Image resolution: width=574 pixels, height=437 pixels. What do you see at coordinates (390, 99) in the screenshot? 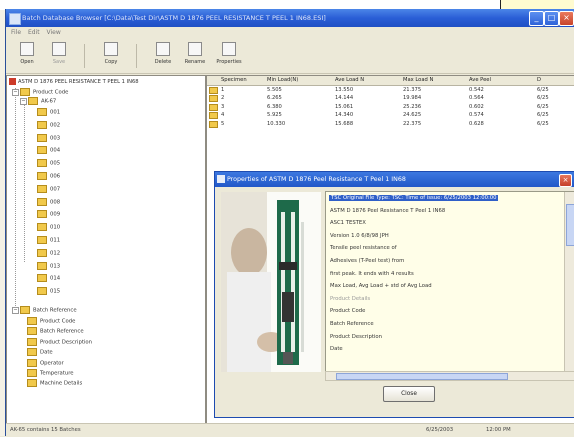
I see `table-row: 2 6.265 14.144 19.984 0.564 6/25` at bounding box center [390, 99].